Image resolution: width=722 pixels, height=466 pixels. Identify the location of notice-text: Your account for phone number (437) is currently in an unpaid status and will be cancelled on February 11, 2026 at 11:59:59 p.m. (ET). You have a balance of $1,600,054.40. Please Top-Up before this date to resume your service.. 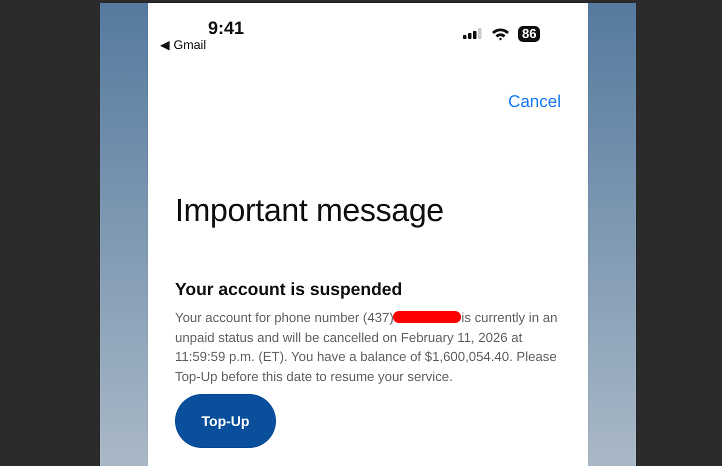
(366, 347).